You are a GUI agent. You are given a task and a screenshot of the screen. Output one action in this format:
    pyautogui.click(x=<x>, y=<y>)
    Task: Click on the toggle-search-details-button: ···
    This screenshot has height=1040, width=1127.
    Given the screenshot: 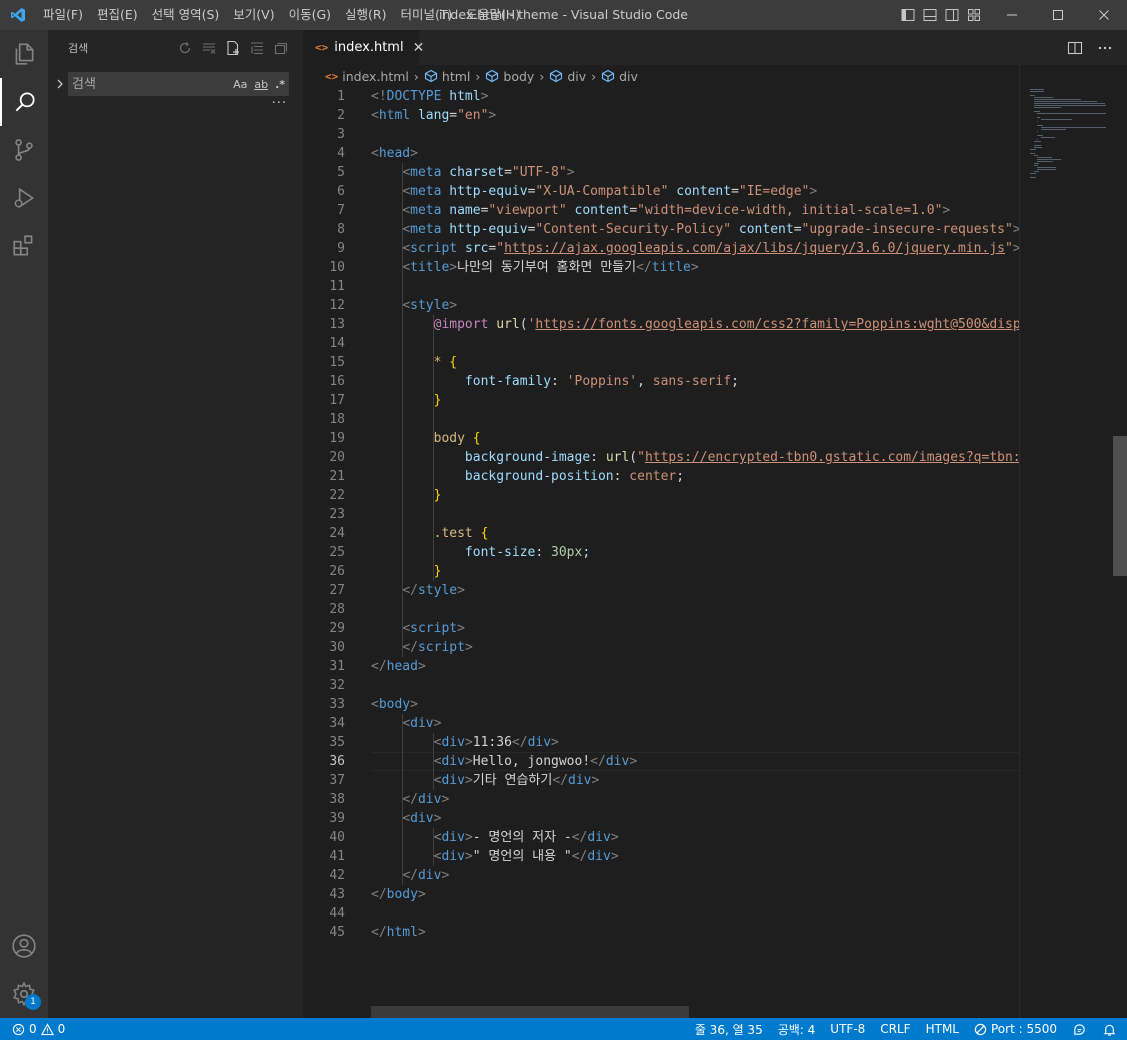 What is the action you would take?
    pyautogui.click(x=279, y=103)
    